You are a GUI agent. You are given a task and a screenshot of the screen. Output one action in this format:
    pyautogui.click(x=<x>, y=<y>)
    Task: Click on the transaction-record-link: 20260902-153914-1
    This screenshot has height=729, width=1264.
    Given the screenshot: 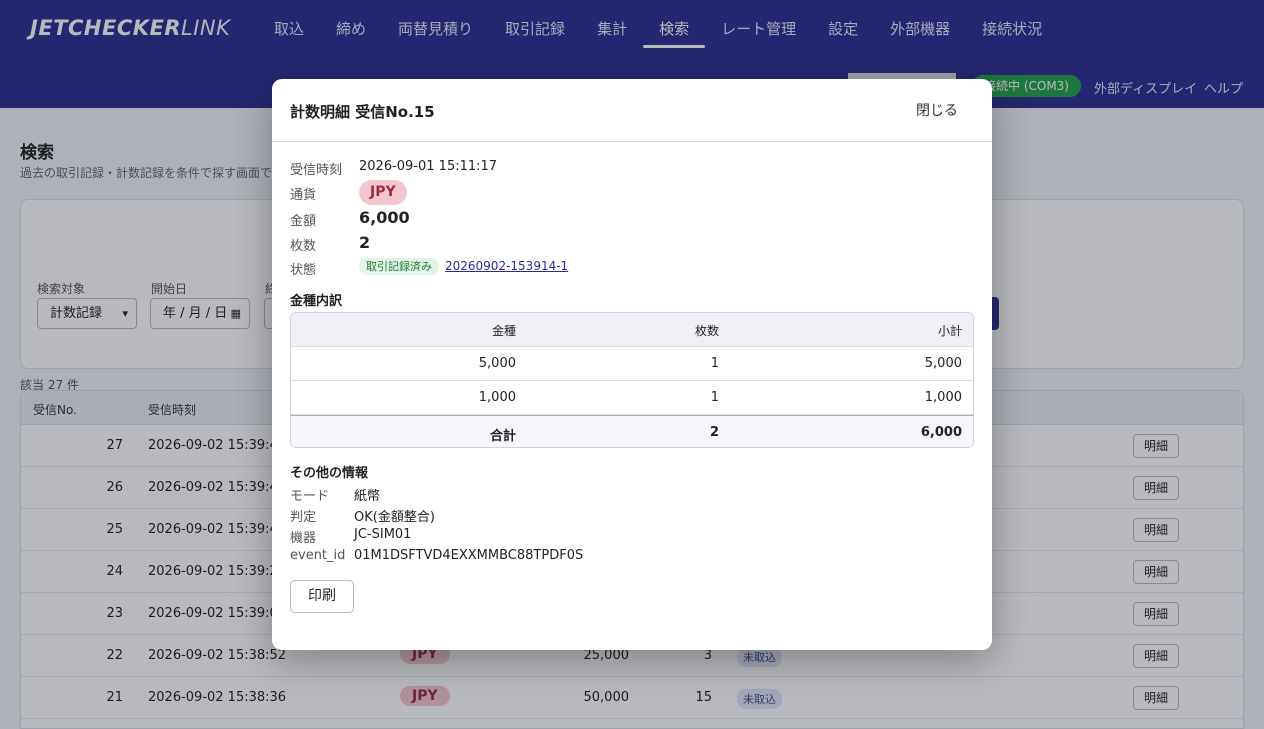 What is the action you would take?
    pyautogui.click(x=506, y=266)
    